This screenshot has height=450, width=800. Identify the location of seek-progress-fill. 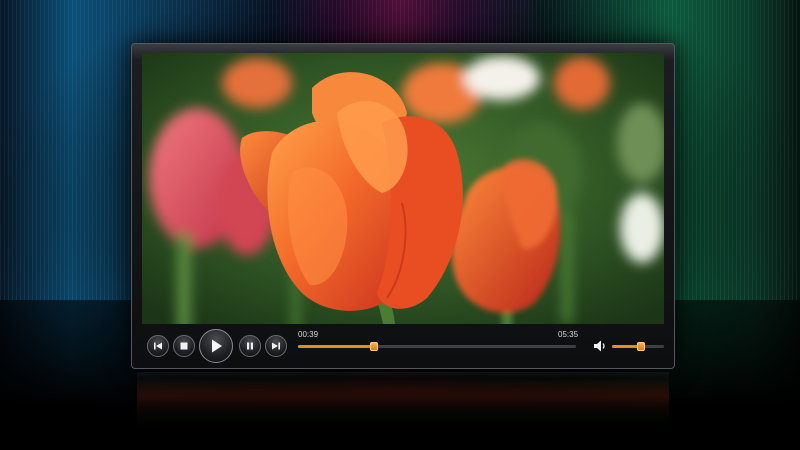
(336, 346).